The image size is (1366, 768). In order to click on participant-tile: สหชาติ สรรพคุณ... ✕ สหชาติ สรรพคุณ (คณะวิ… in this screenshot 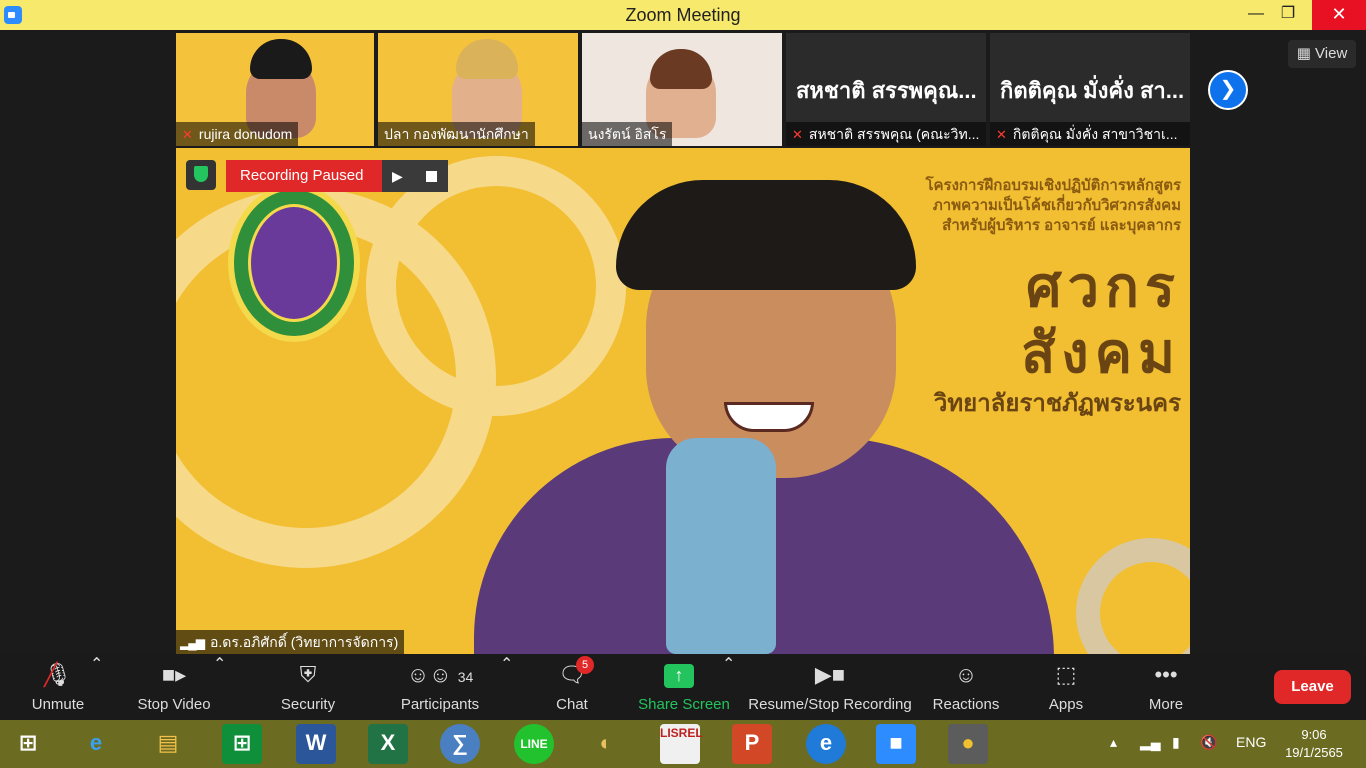, I will do `click(886, 89)`.